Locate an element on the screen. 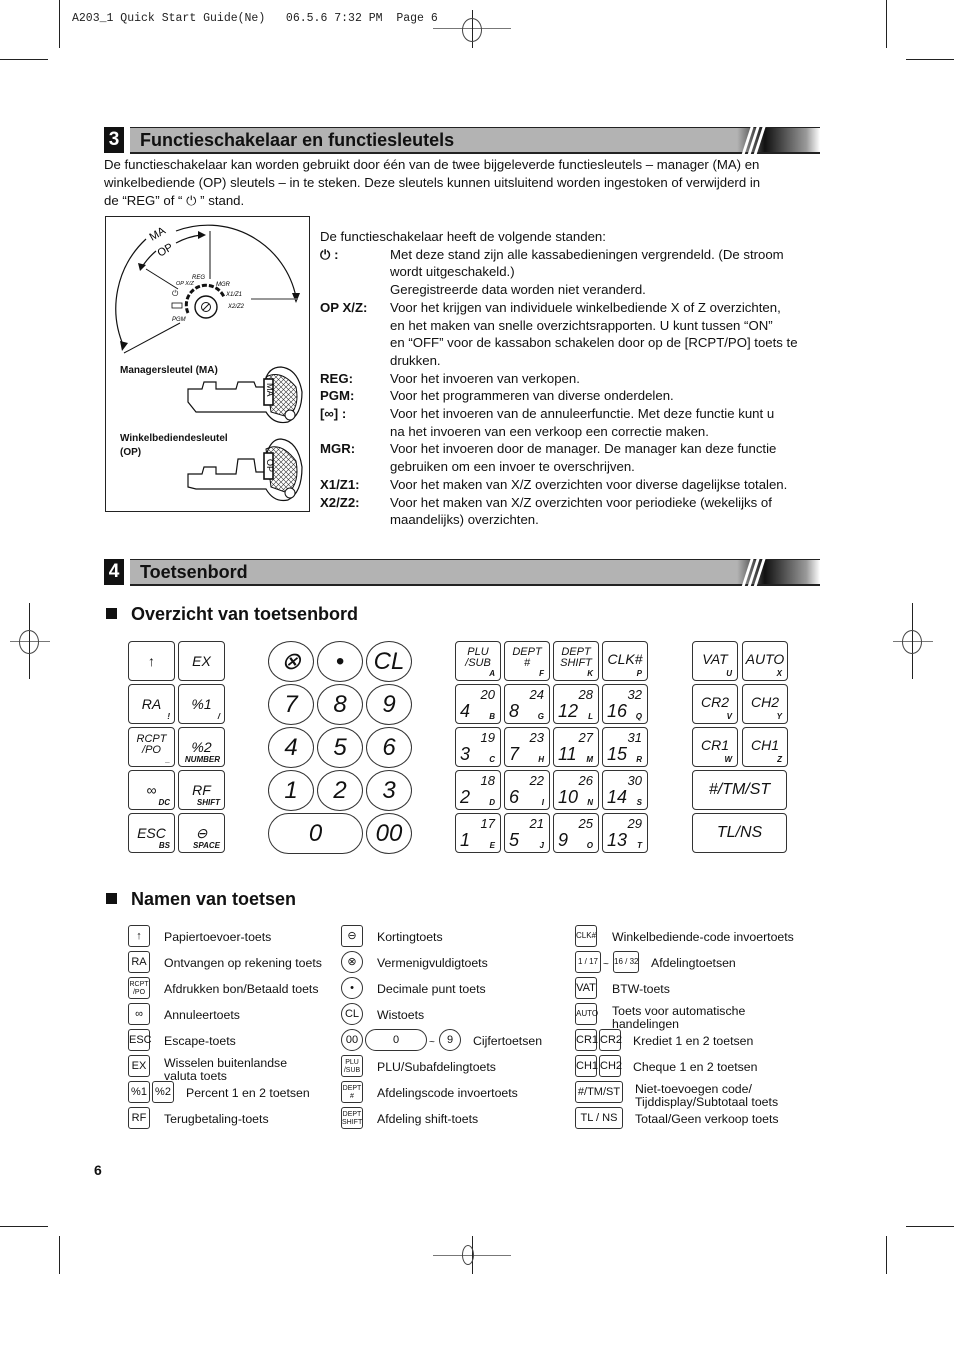 The width and height of the screenshot is (954, 1351). key-sublabel: B is located at coordinates (492, 716).